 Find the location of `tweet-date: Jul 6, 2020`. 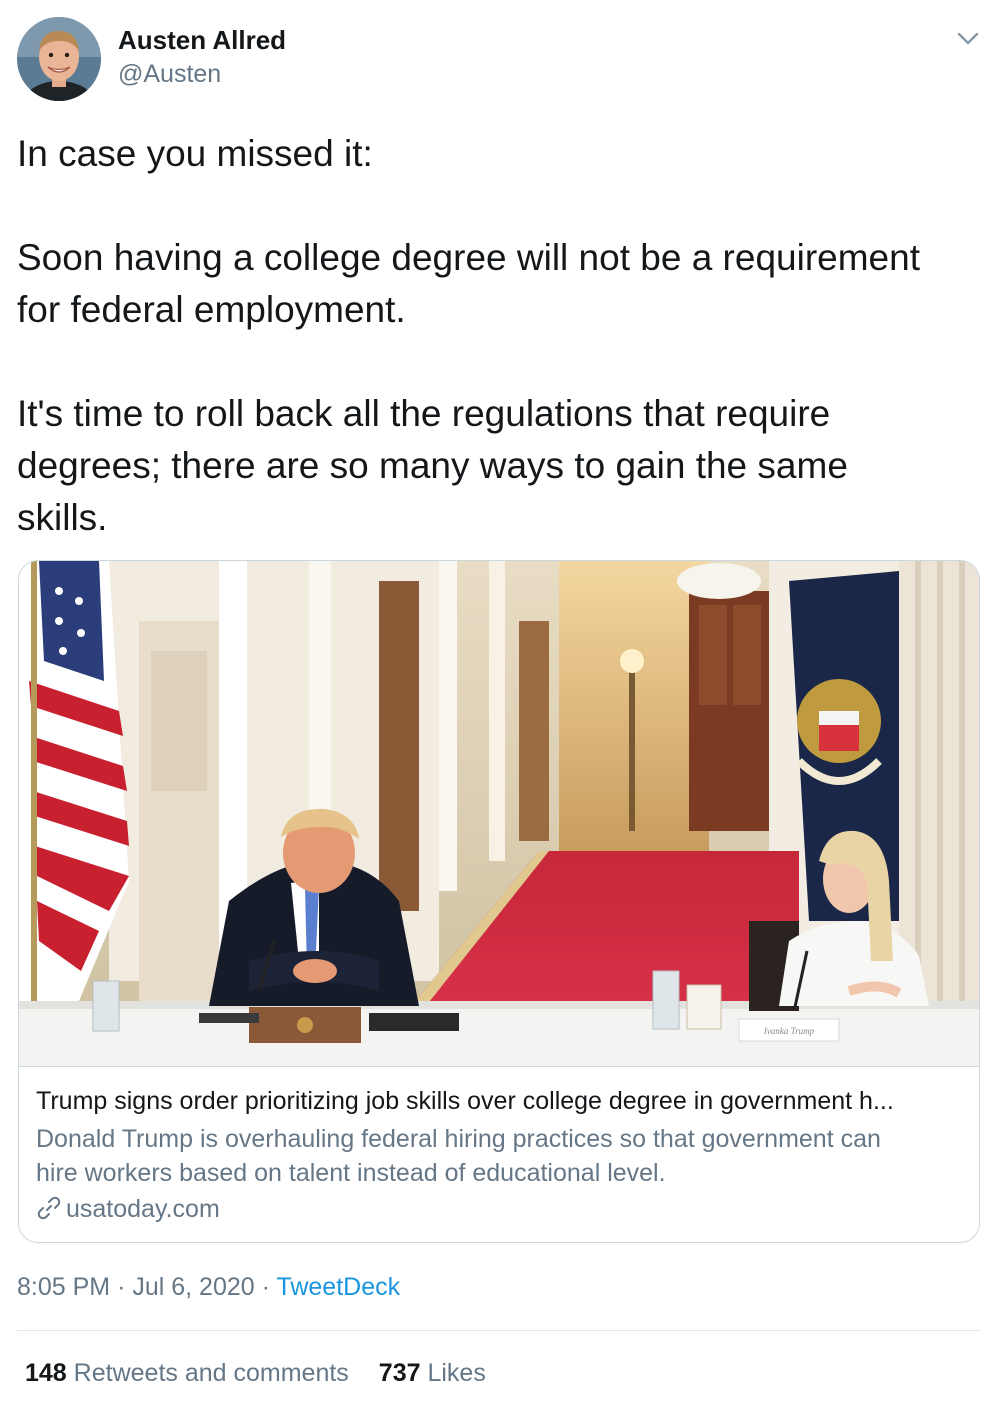

tweet-date: Jul 6, 2020 is located at coordinates (193, 1287).